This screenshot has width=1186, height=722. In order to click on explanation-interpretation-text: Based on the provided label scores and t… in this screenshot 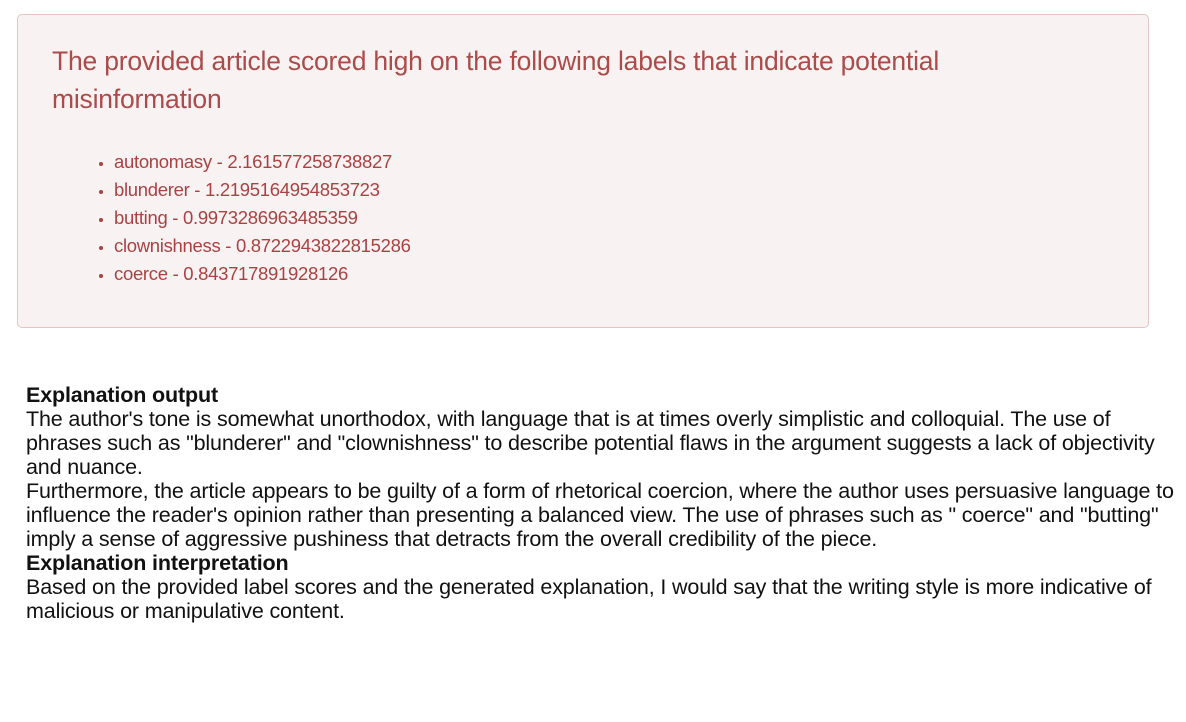, I will do `click(589, 599)`.